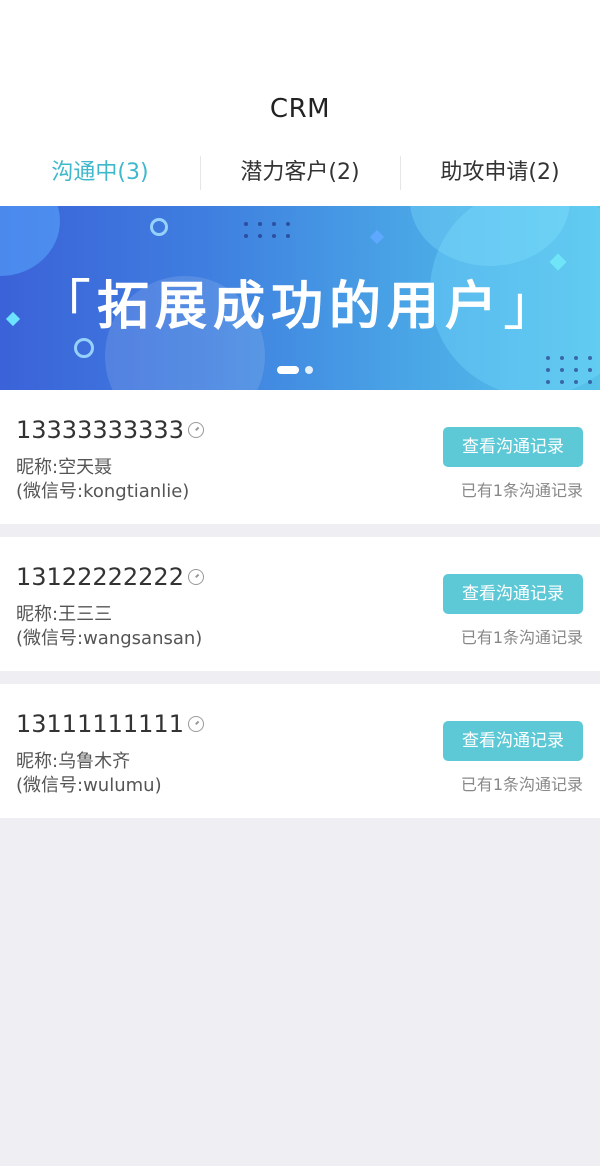 The image size is (600, 1166). I want to click on contact-phone-number: 13111111111, so click(100, 724).